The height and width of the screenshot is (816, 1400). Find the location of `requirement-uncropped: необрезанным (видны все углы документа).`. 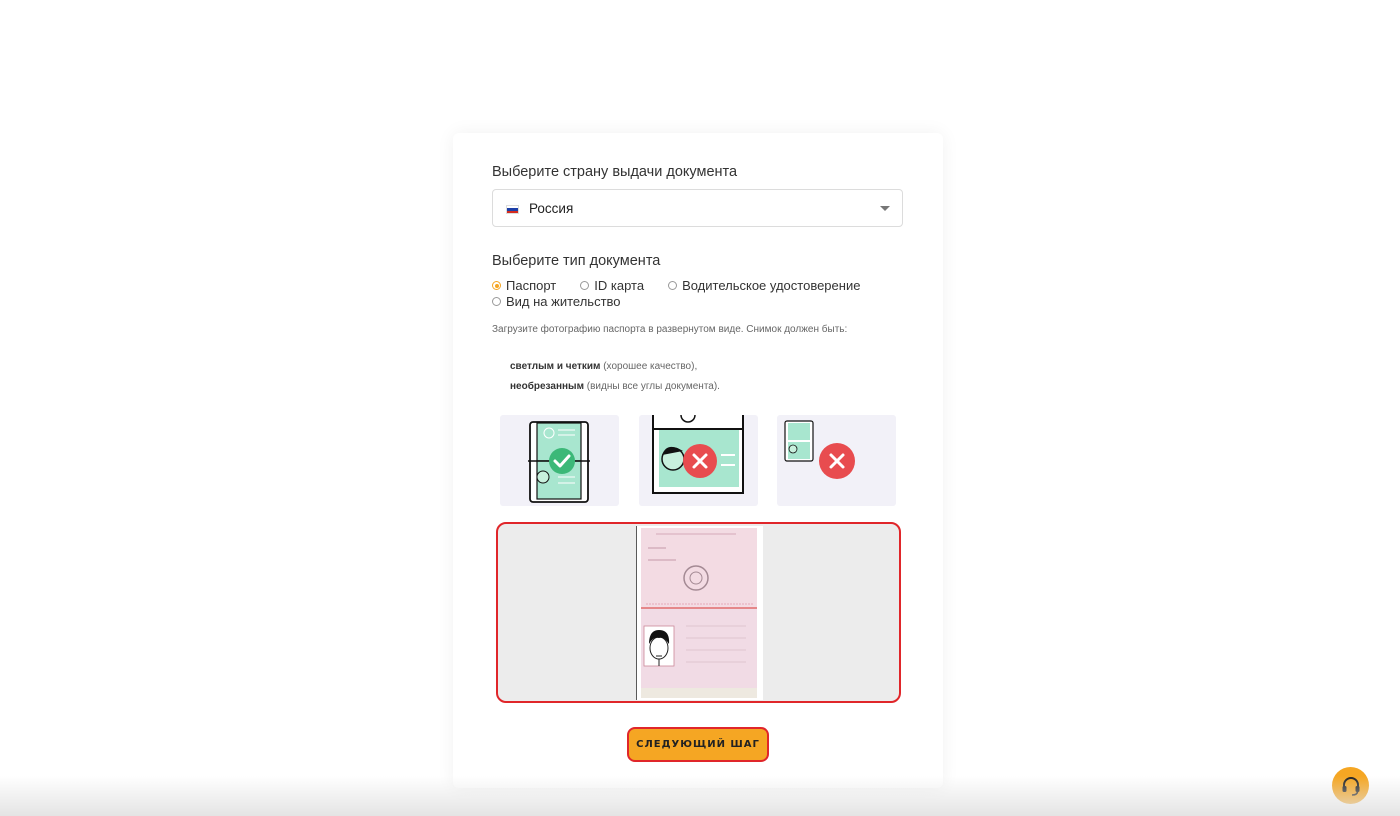

requirement-uncropped: необрезанным (видны все углы документа). is located at coordinates (615, 386).